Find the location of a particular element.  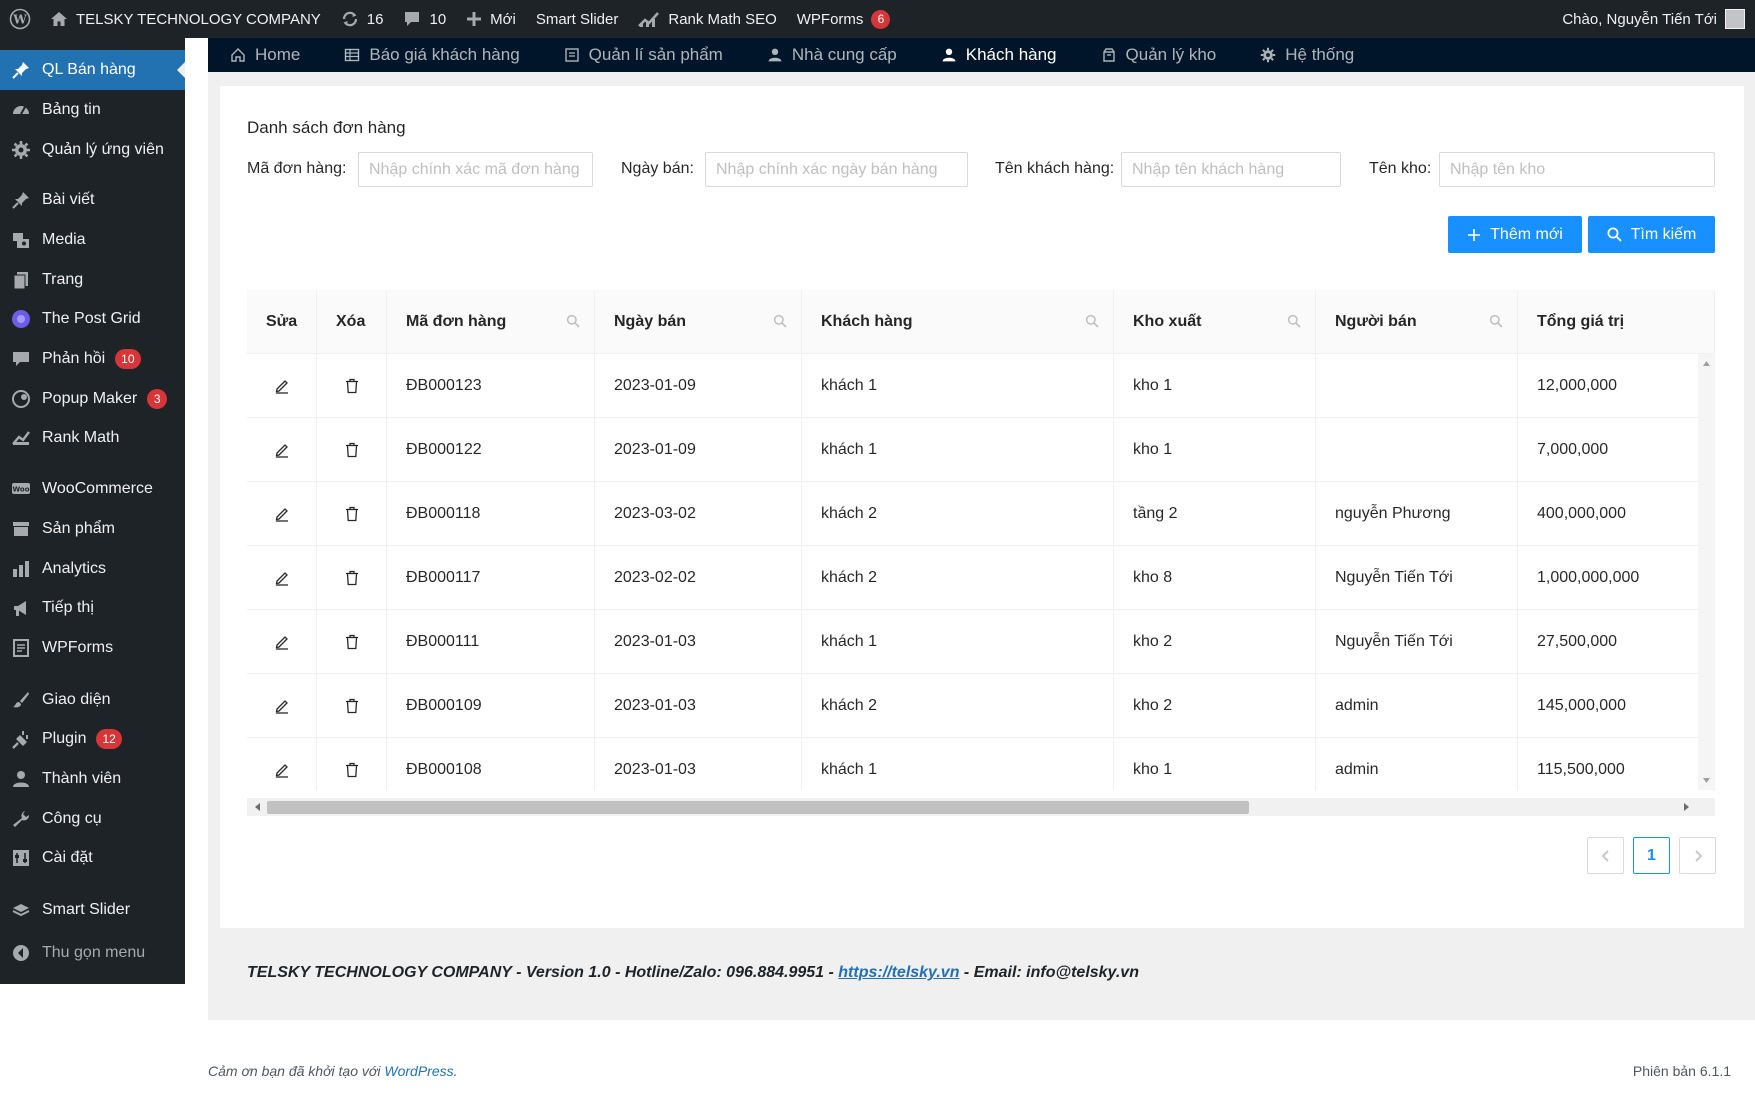

sidebar-item-label: Thu gọn menu is located at coordinates (94, 952).